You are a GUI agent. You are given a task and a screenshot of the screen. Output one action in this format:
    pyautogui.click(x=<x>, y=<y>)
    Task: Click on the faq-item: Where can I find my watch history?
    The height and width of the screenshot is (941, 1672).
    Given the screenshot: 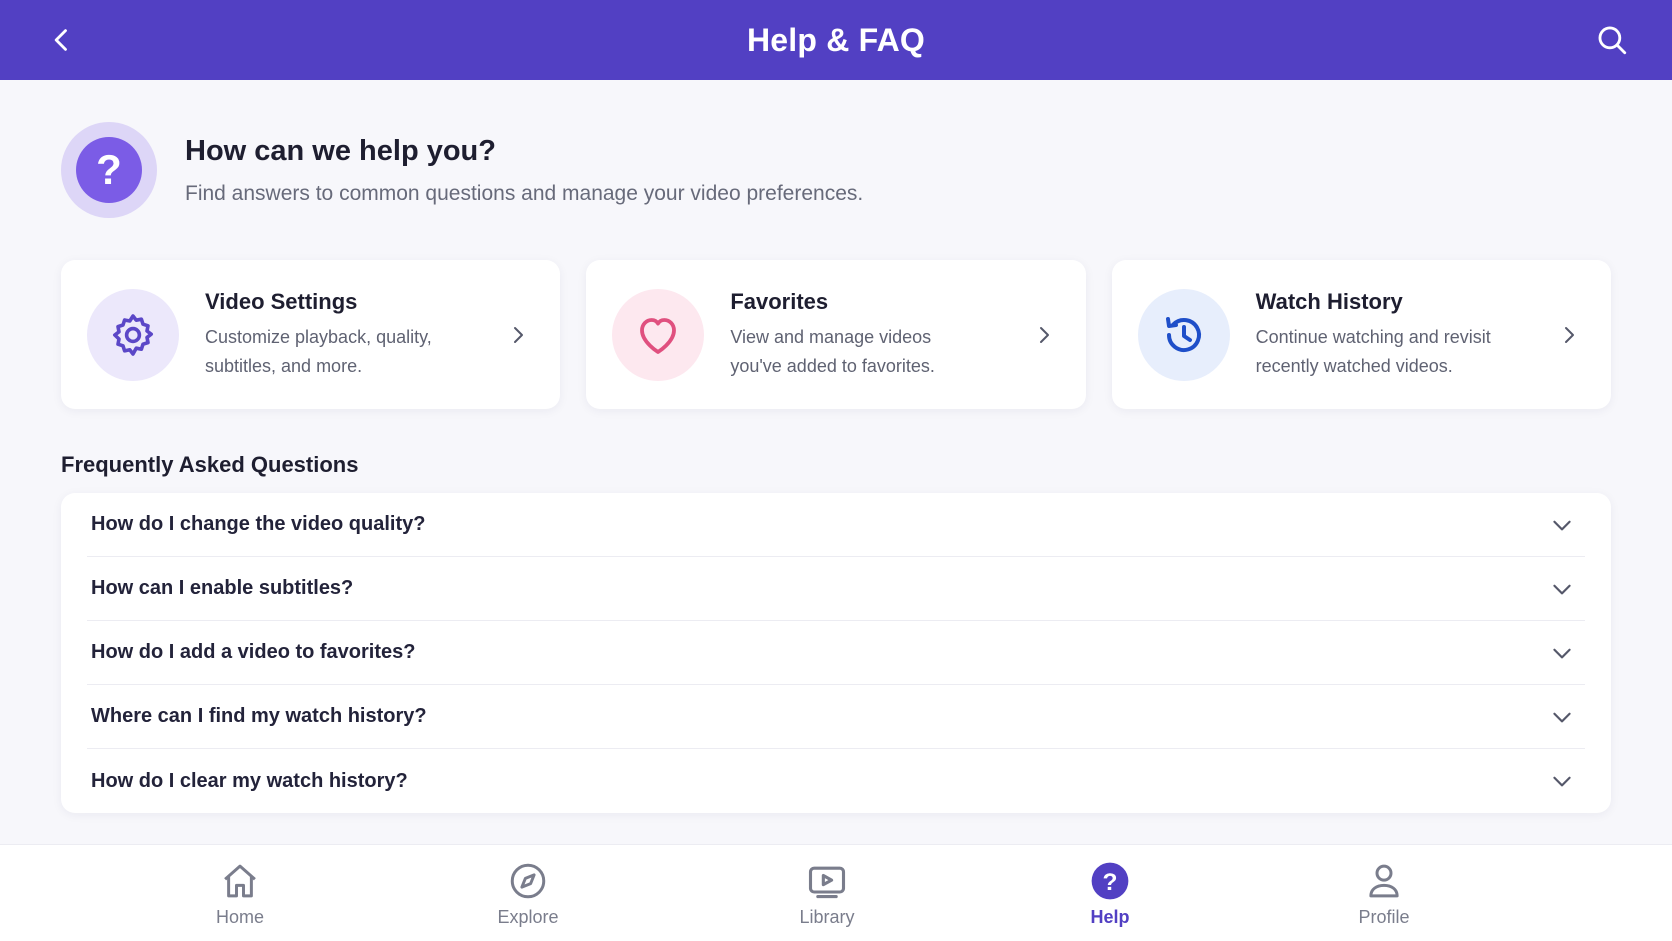 What is the action you would take?
    pyautogui.click(x=836, y=717)
    